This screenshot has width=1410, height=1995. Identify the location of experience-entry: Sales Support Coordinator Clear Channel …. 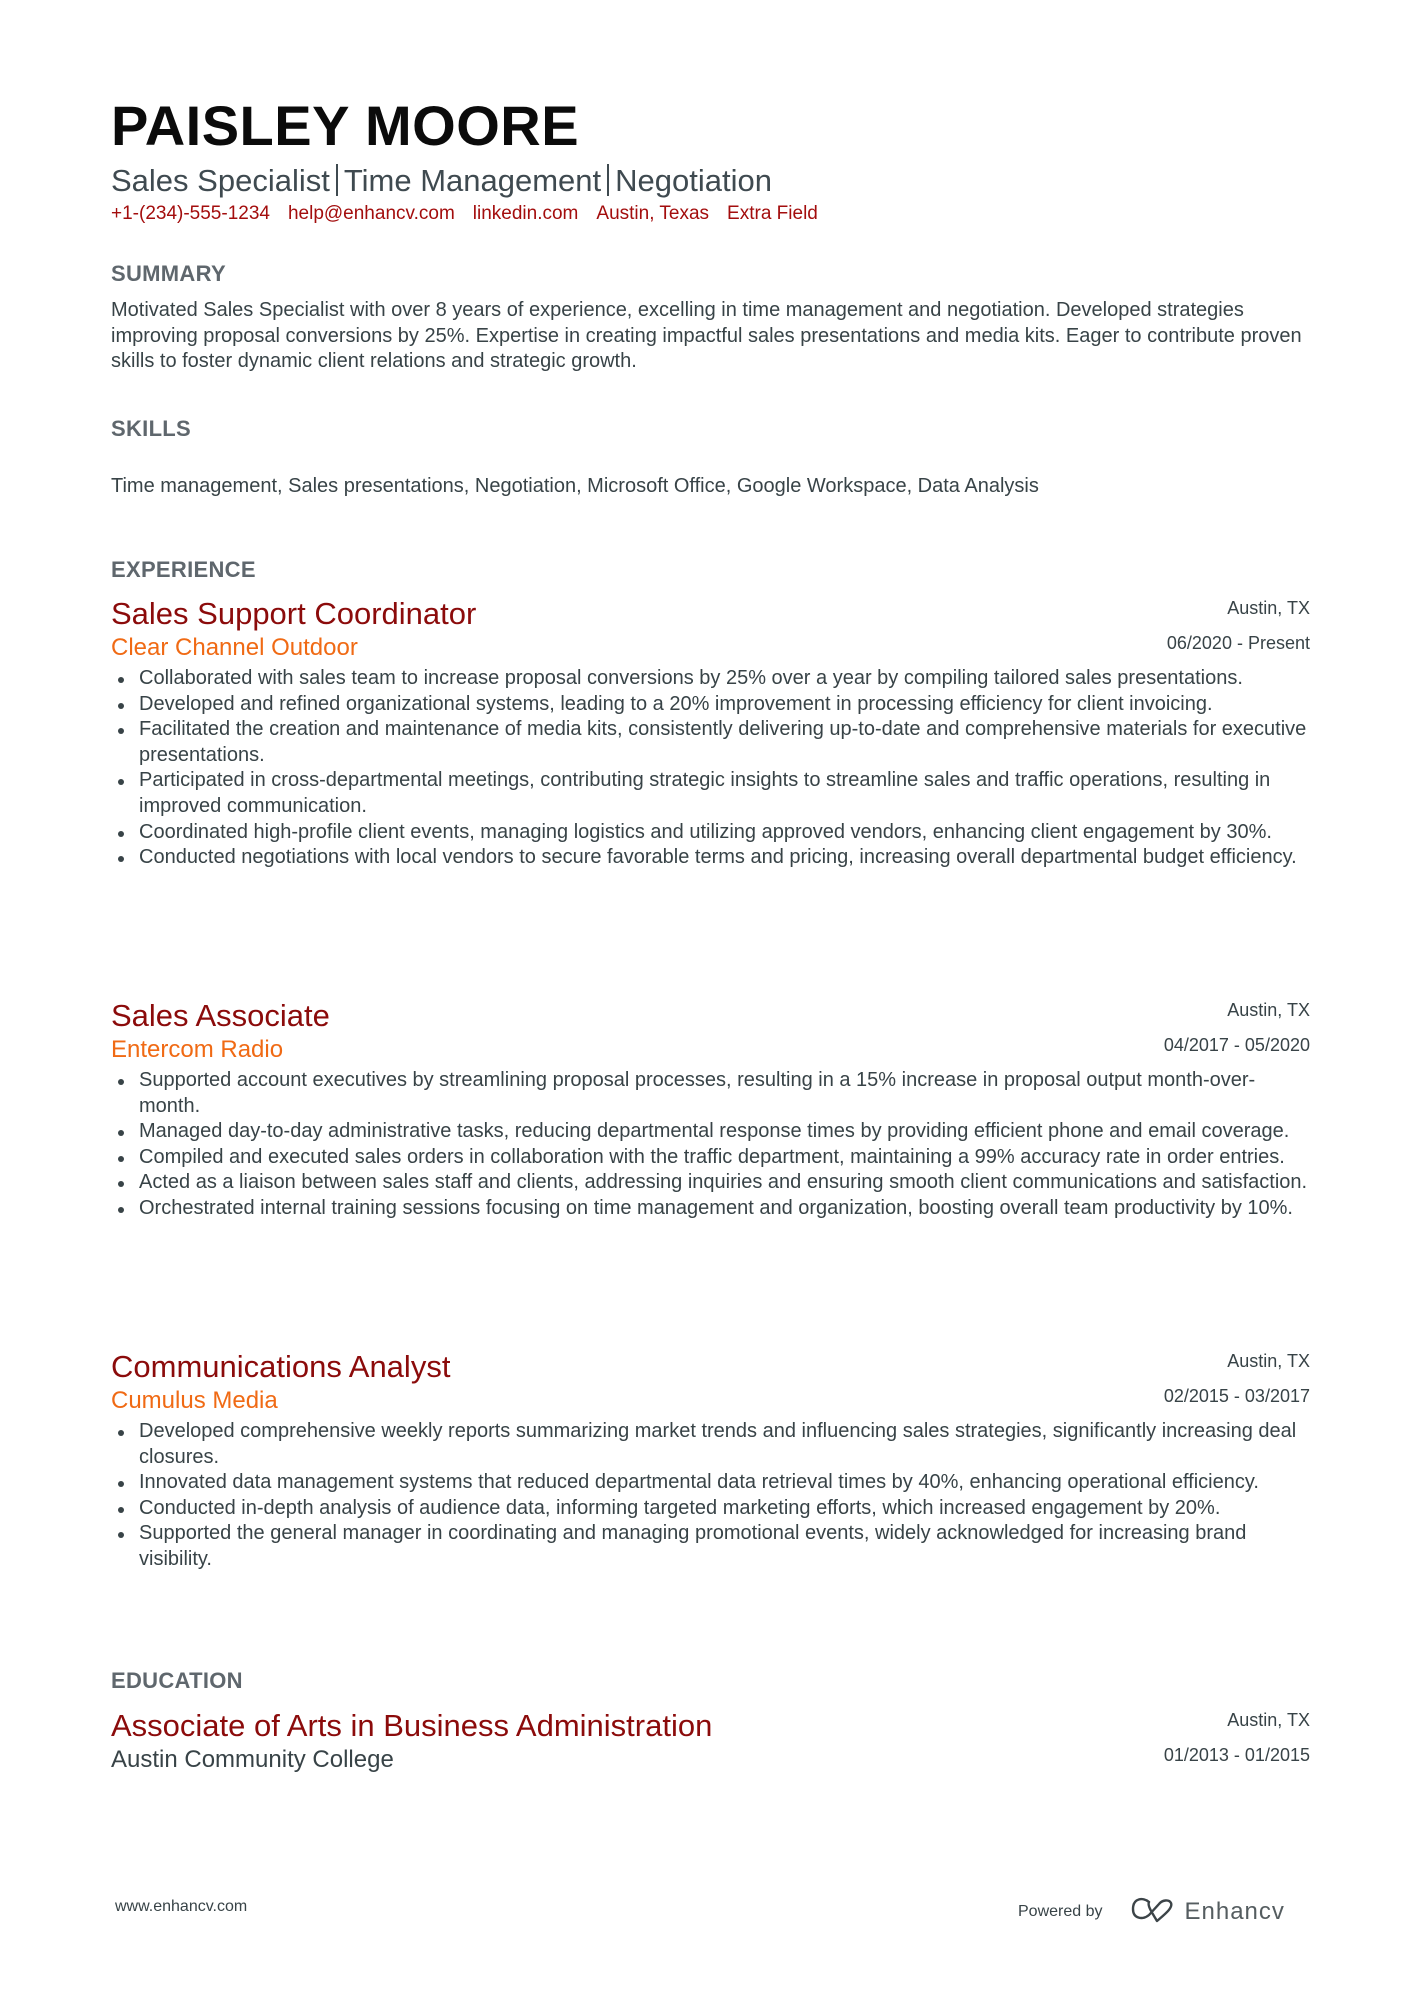
(710, 733).